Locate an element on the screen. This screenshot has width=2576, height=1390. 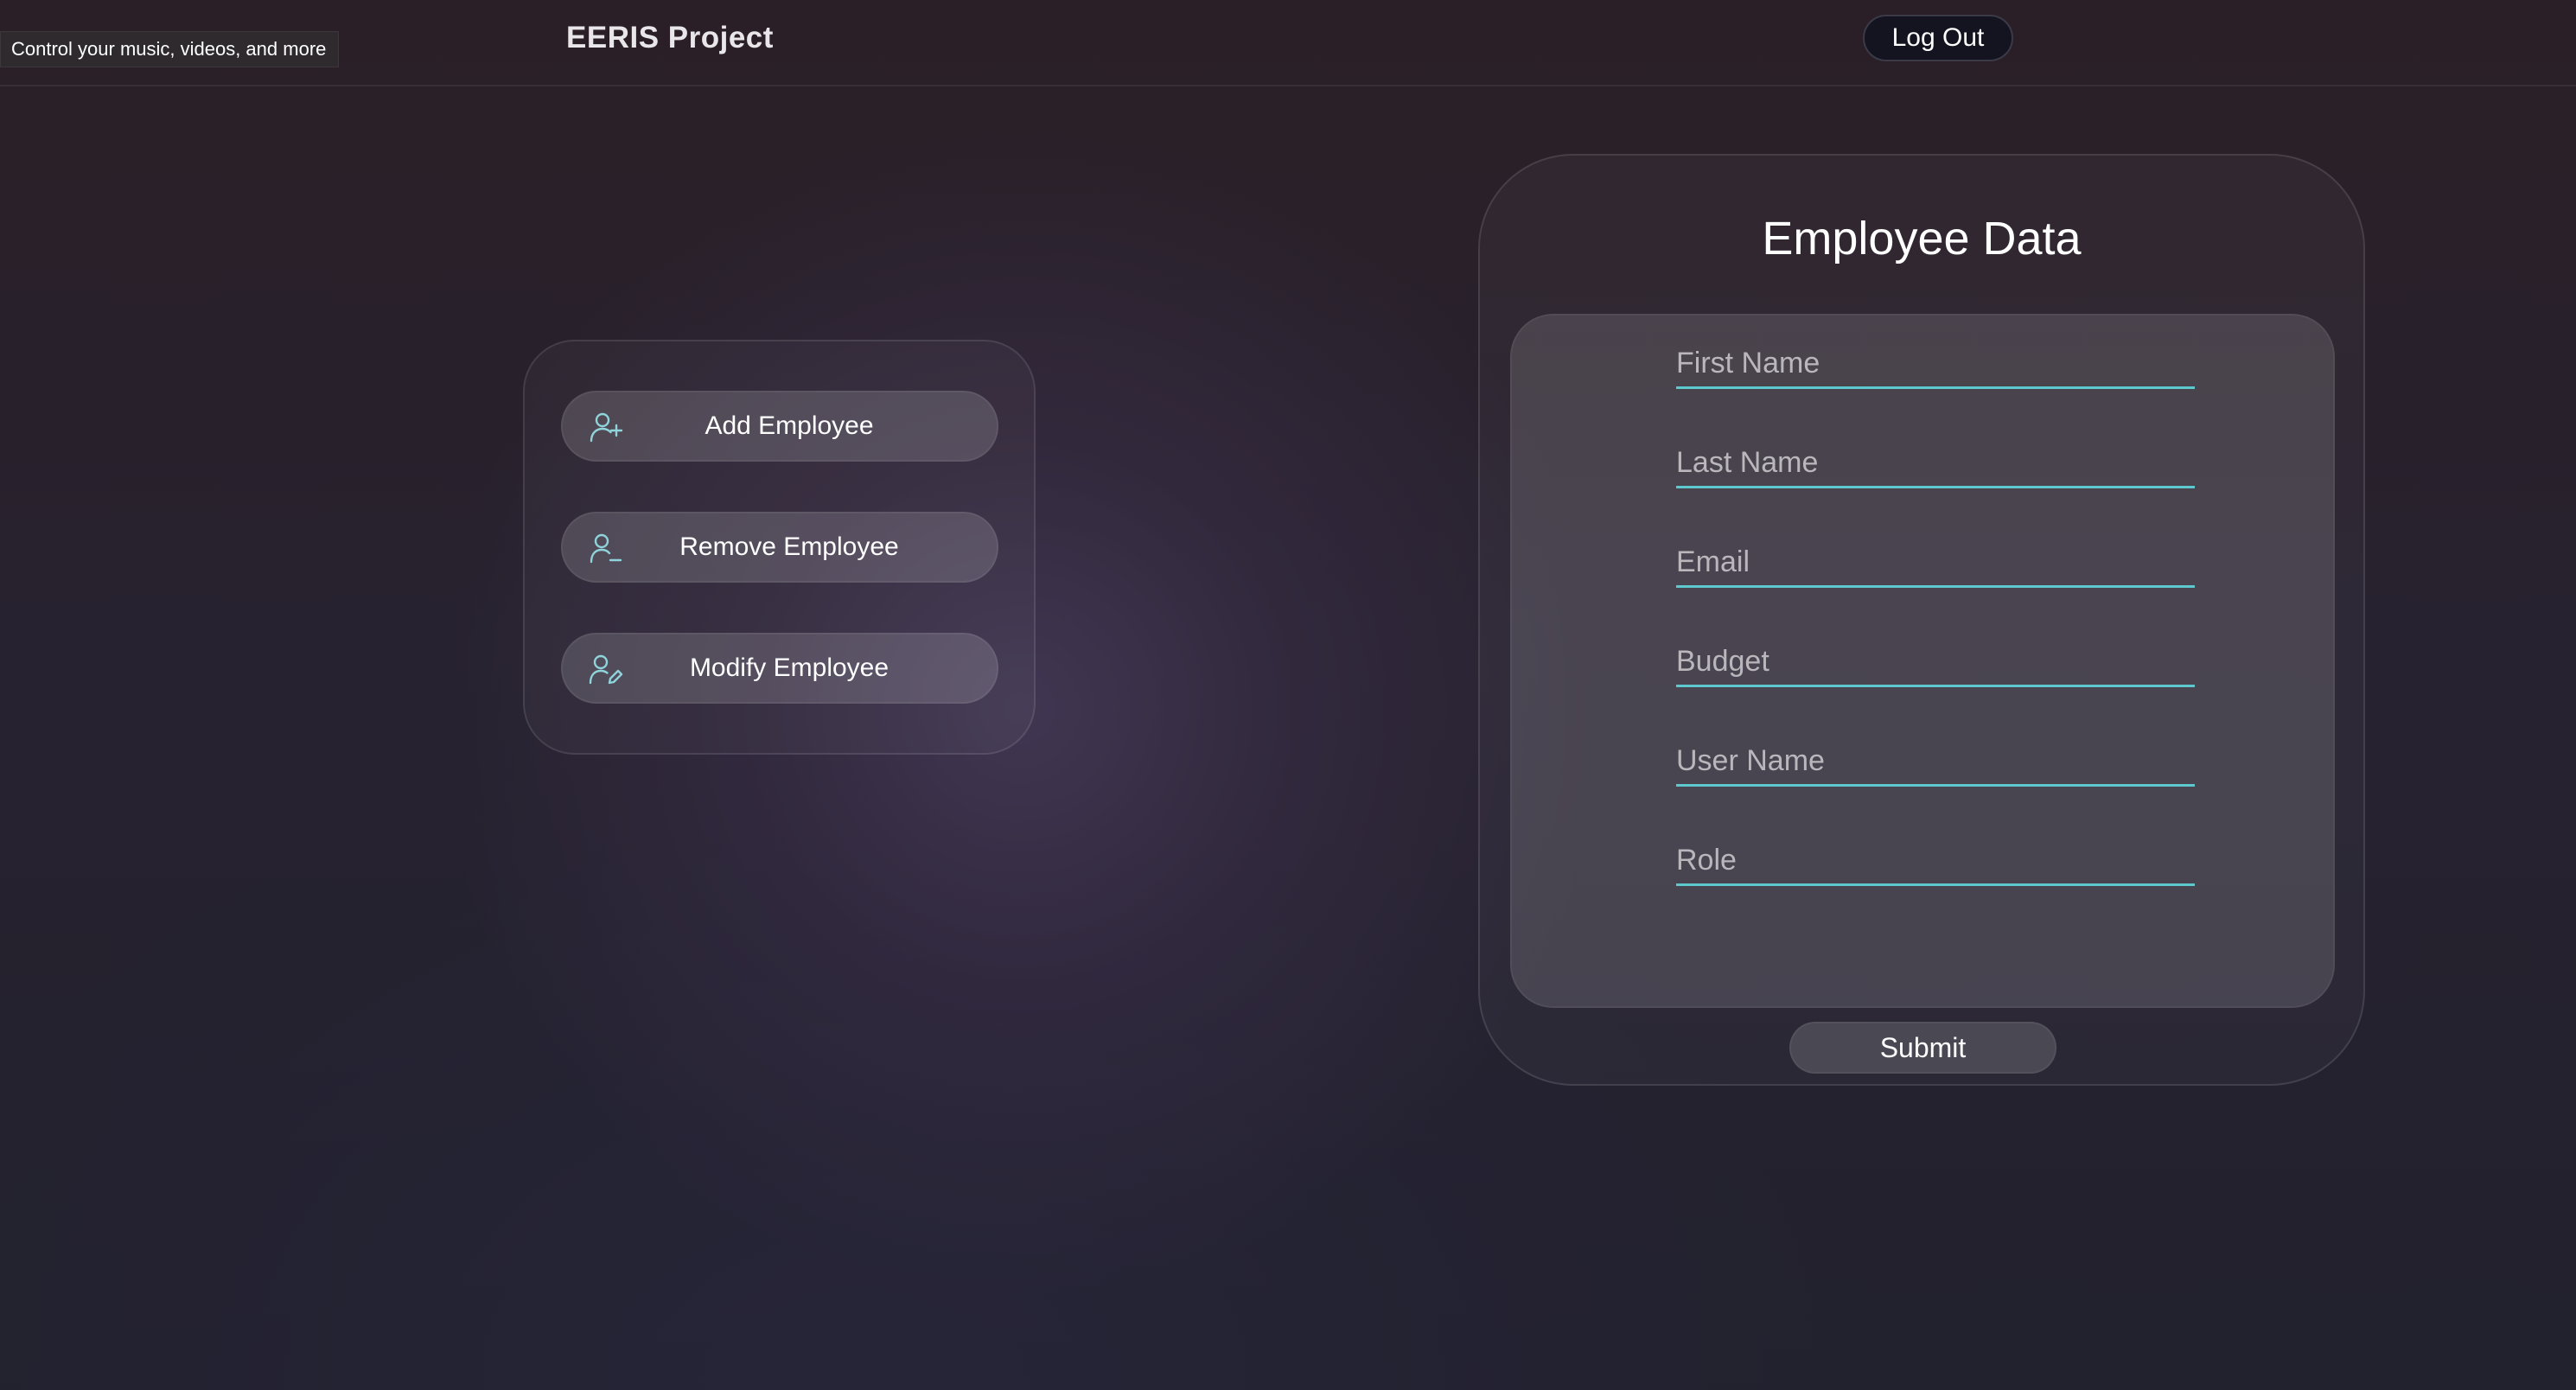
user-name-input is located at coordinates (1935, 760).